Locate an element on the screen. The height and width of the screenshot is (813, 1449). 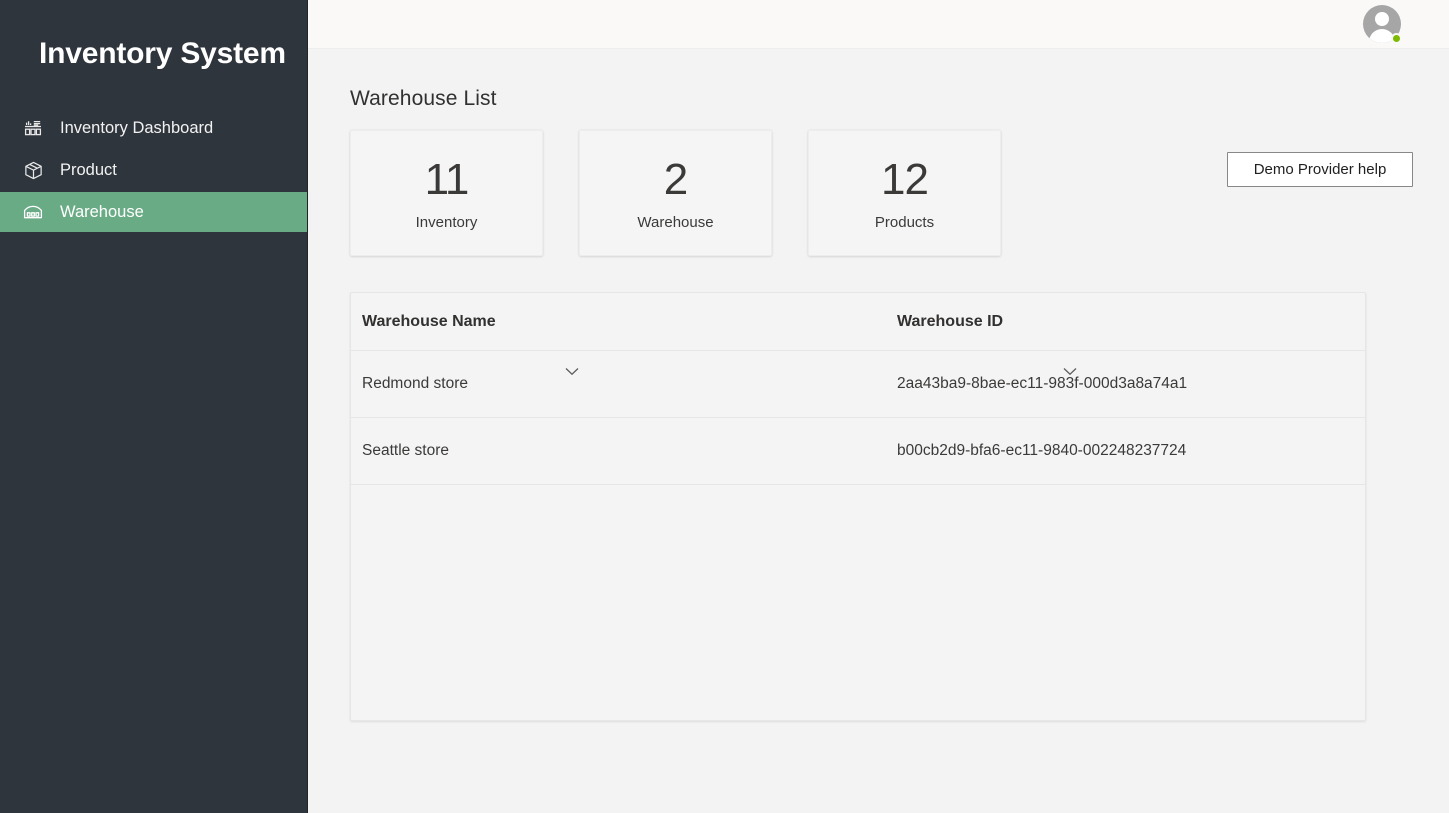
stat-value: 2 is located at coordinates (676, 179).